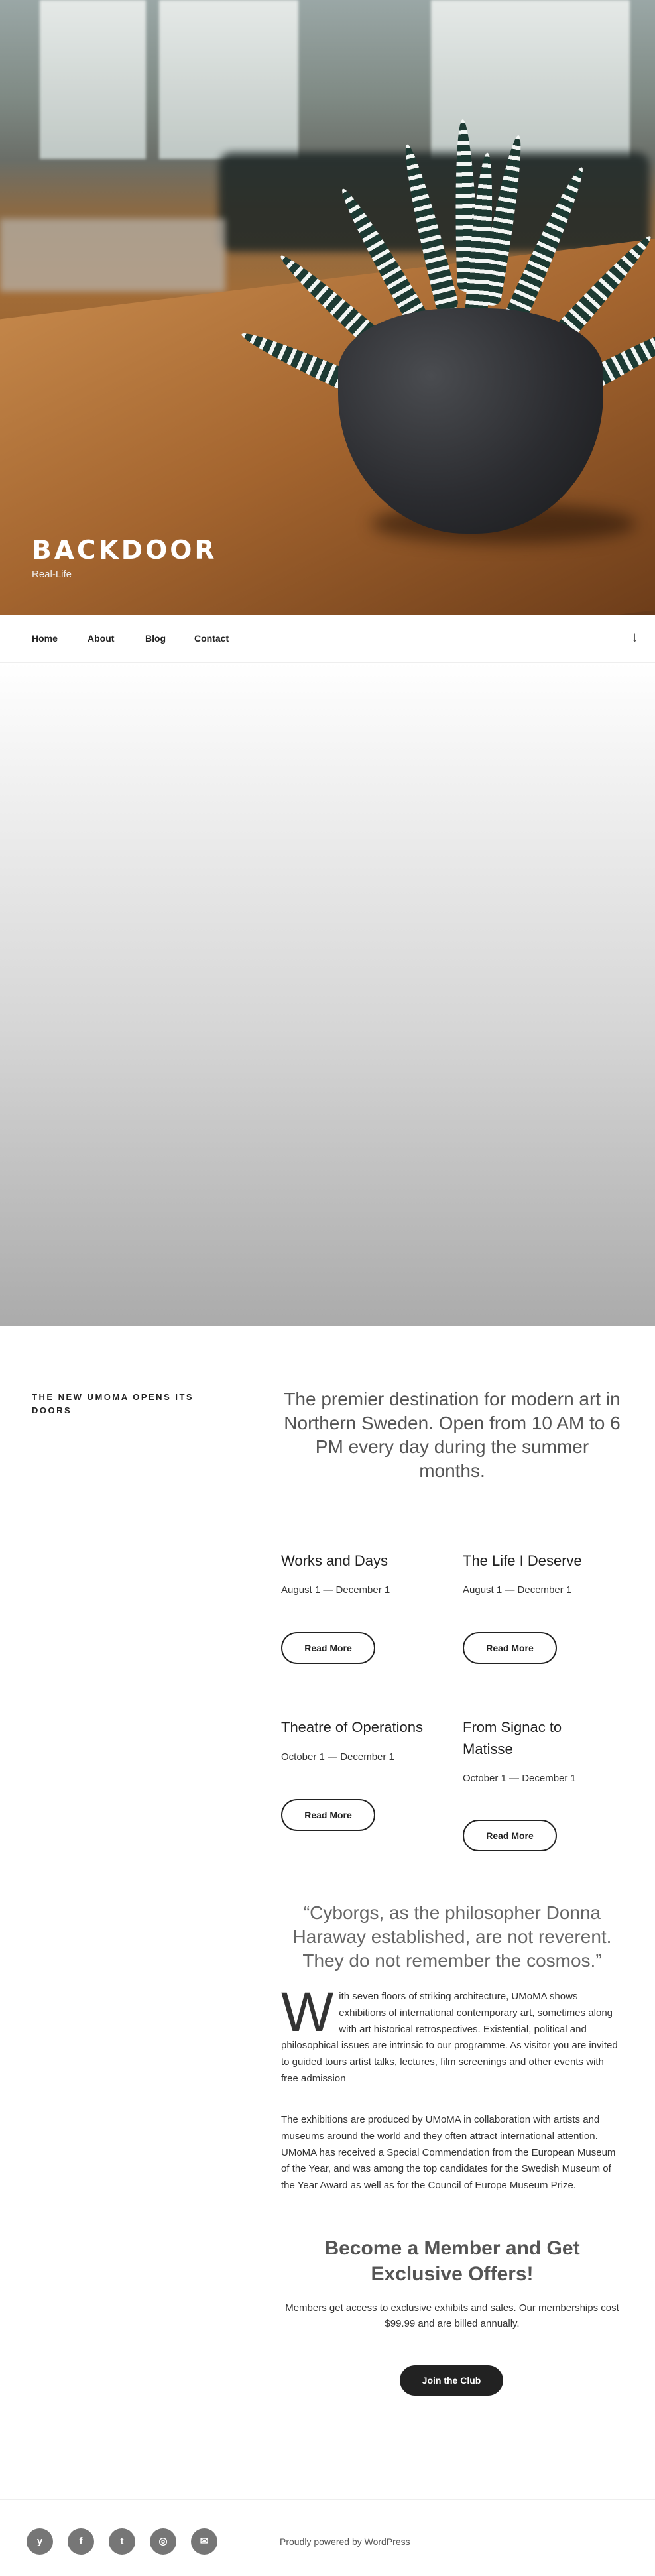 This screenshot has width=655, height=2576. Describe the element at coordinates (113, 1404) in the screenshot. I see `section-title: THE NEW UMOMA OPENS ITS DOORS` at that location.